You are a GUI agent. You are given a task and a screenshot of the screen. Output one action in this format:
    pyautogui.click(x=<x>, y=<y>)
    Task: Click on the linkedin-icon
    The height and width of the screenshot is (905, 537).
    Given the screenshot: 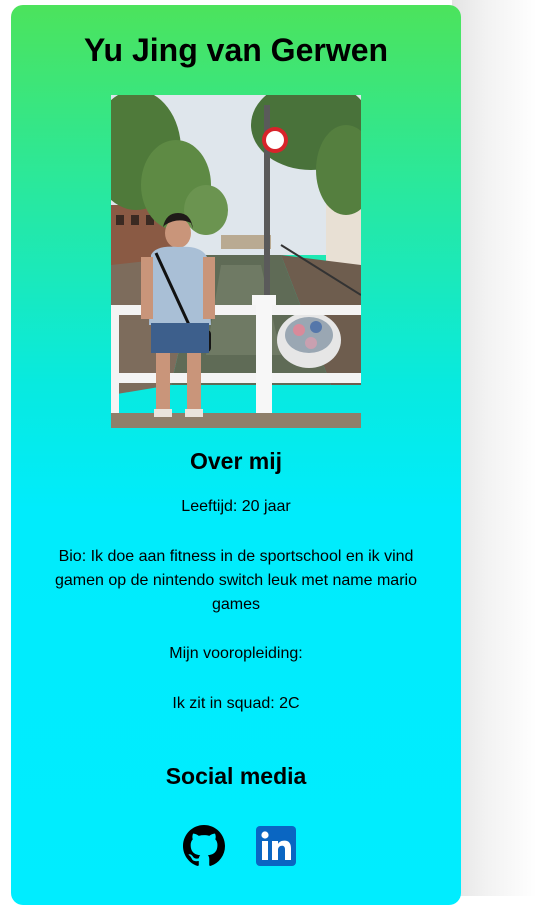 What is the action you would take?
    pyautogui.click(x=276, y=846)
    